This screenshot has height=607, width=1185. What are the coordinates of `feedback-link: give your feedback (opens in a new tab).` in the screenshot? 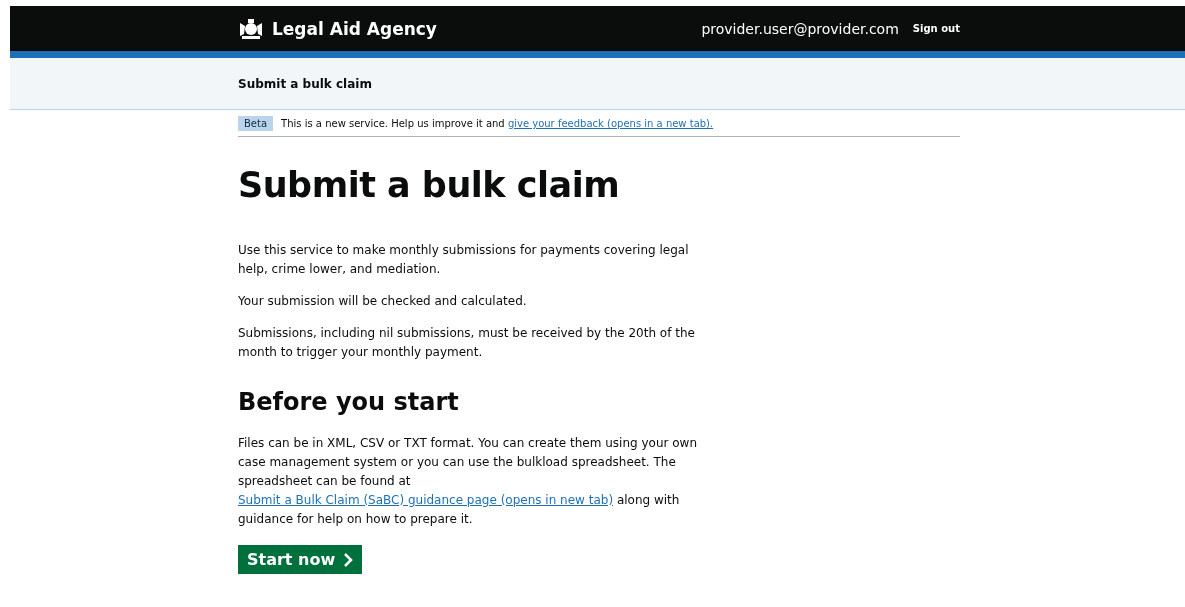 It's located at (610, 123).